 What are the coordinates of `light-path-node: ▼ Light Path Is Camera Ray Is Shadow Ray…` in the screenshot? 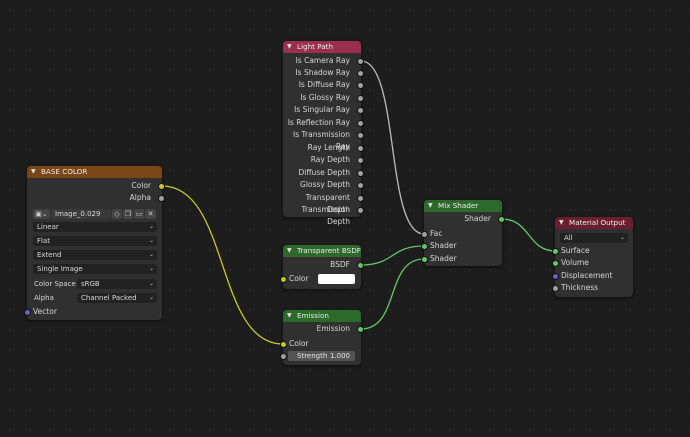 It's located at (323, 133).